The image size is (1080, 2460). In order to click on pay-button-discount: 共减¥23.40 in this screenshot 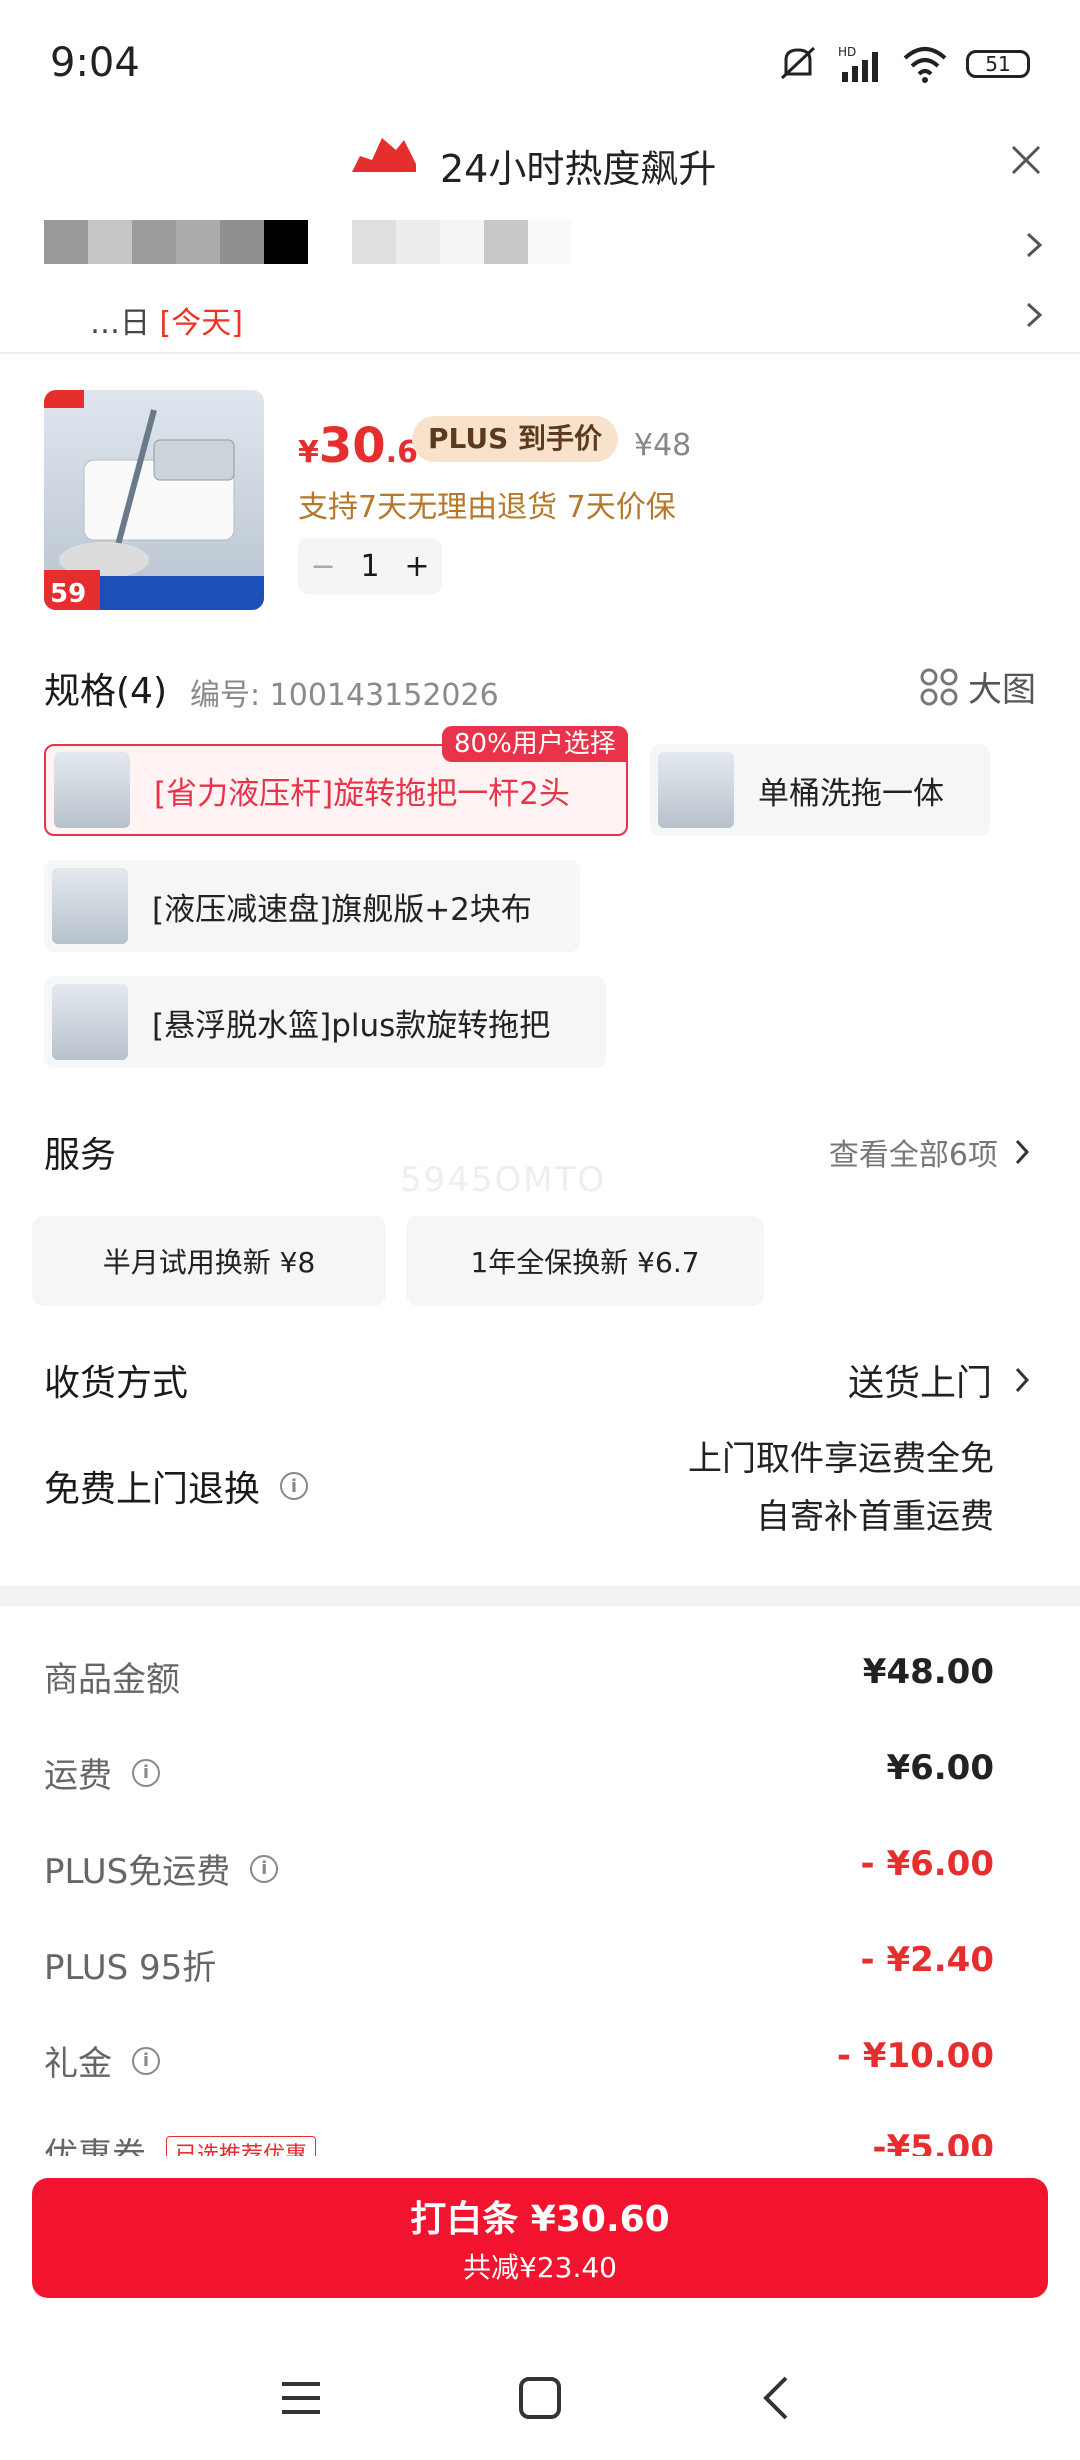, I will do `click(540, 2267)`.